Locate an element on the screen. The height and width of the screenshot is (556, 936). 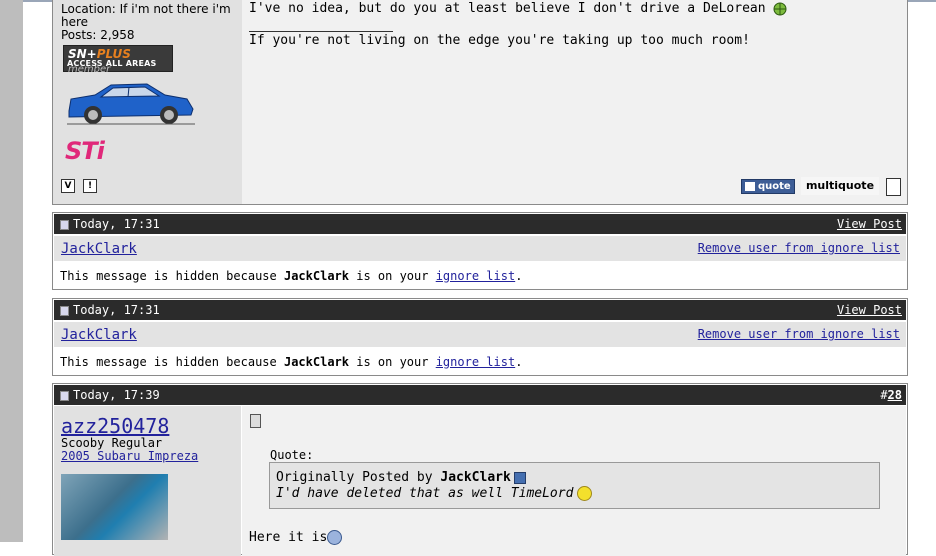
user-title: Scooby Regular is located at coordinates (112, 443).